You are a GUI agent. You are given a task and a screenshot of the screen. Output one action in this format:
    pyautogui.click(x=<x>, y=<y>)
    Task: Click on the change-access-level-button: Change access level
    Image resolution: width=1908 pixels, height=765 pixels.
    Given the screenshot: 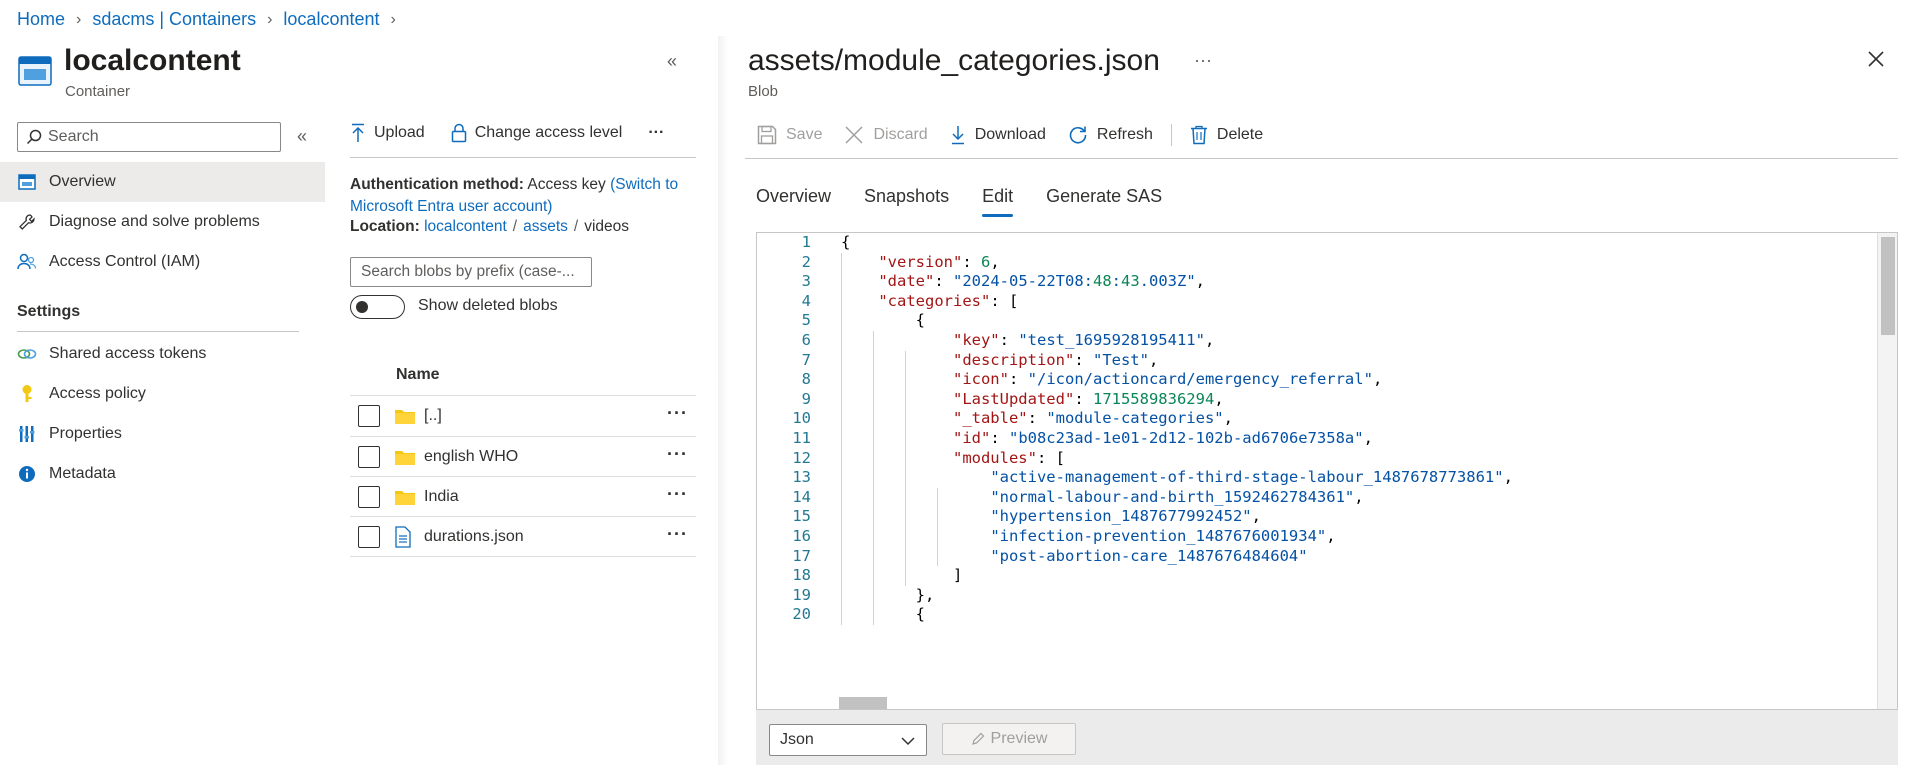 What is the action you would take?
    pyautogui.click(x=536, y=133)
    